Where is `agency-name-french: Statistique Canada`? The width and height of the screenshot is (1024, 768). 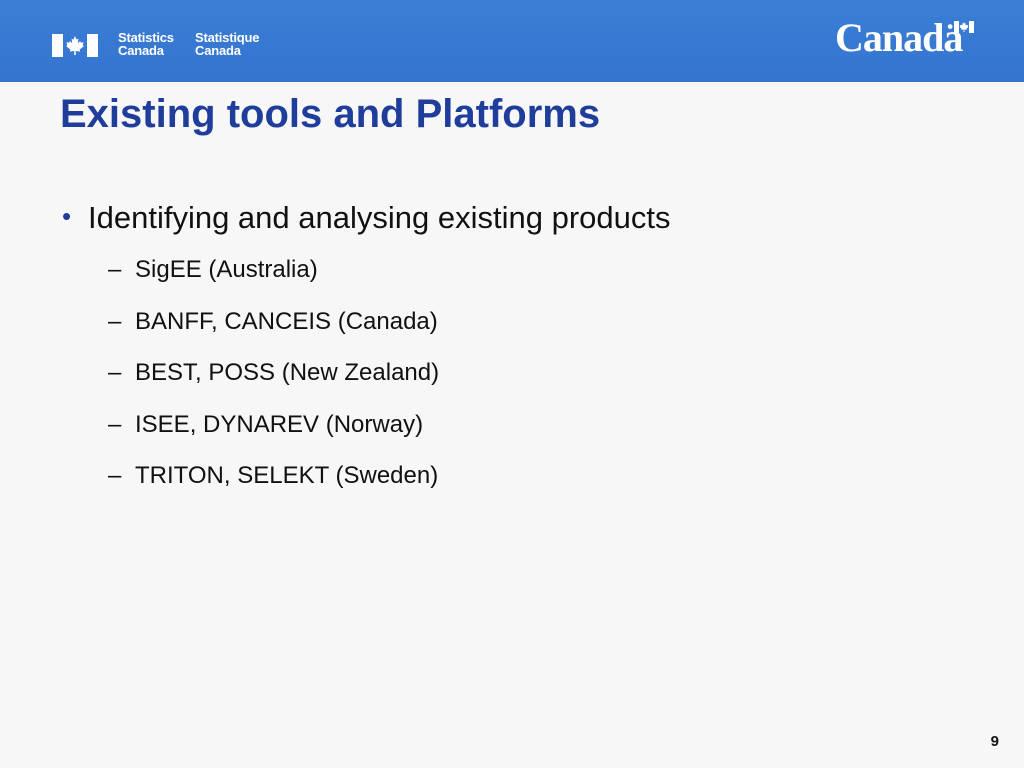
agency-name-french: Statistique Canada is located at coordinates (227, 44).